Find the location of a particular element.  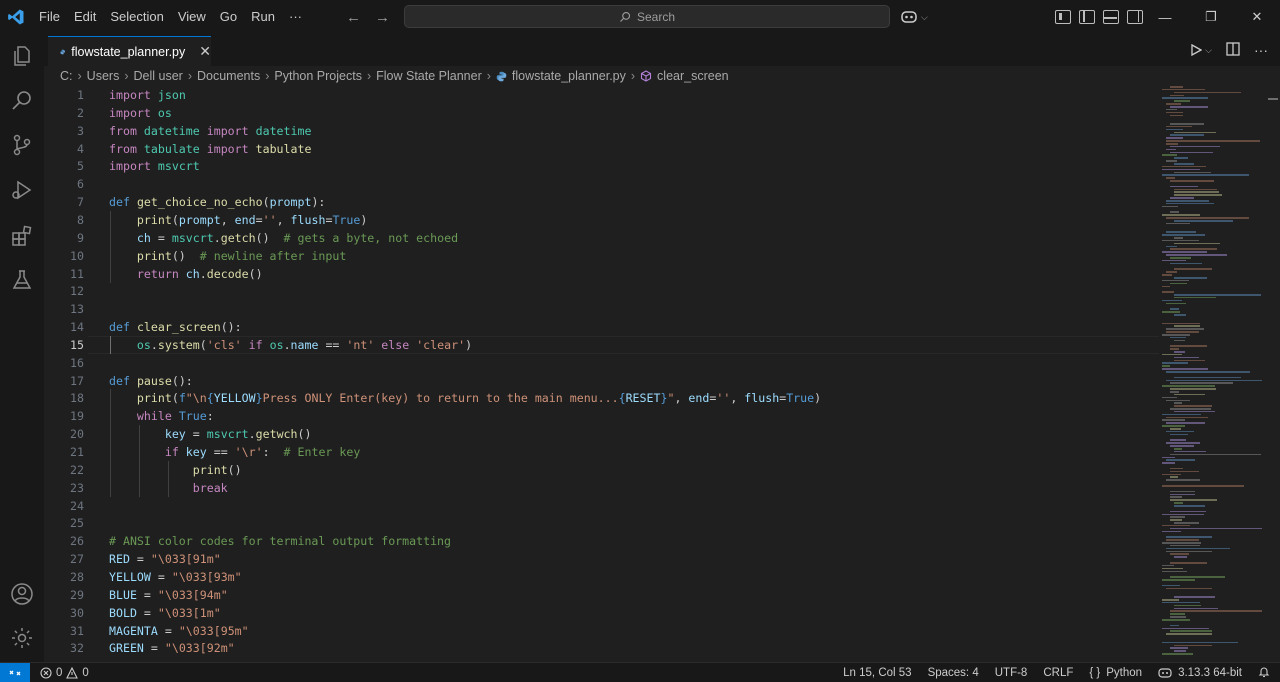

forward-arrow-icon: → is located at coordinates (382, 17).